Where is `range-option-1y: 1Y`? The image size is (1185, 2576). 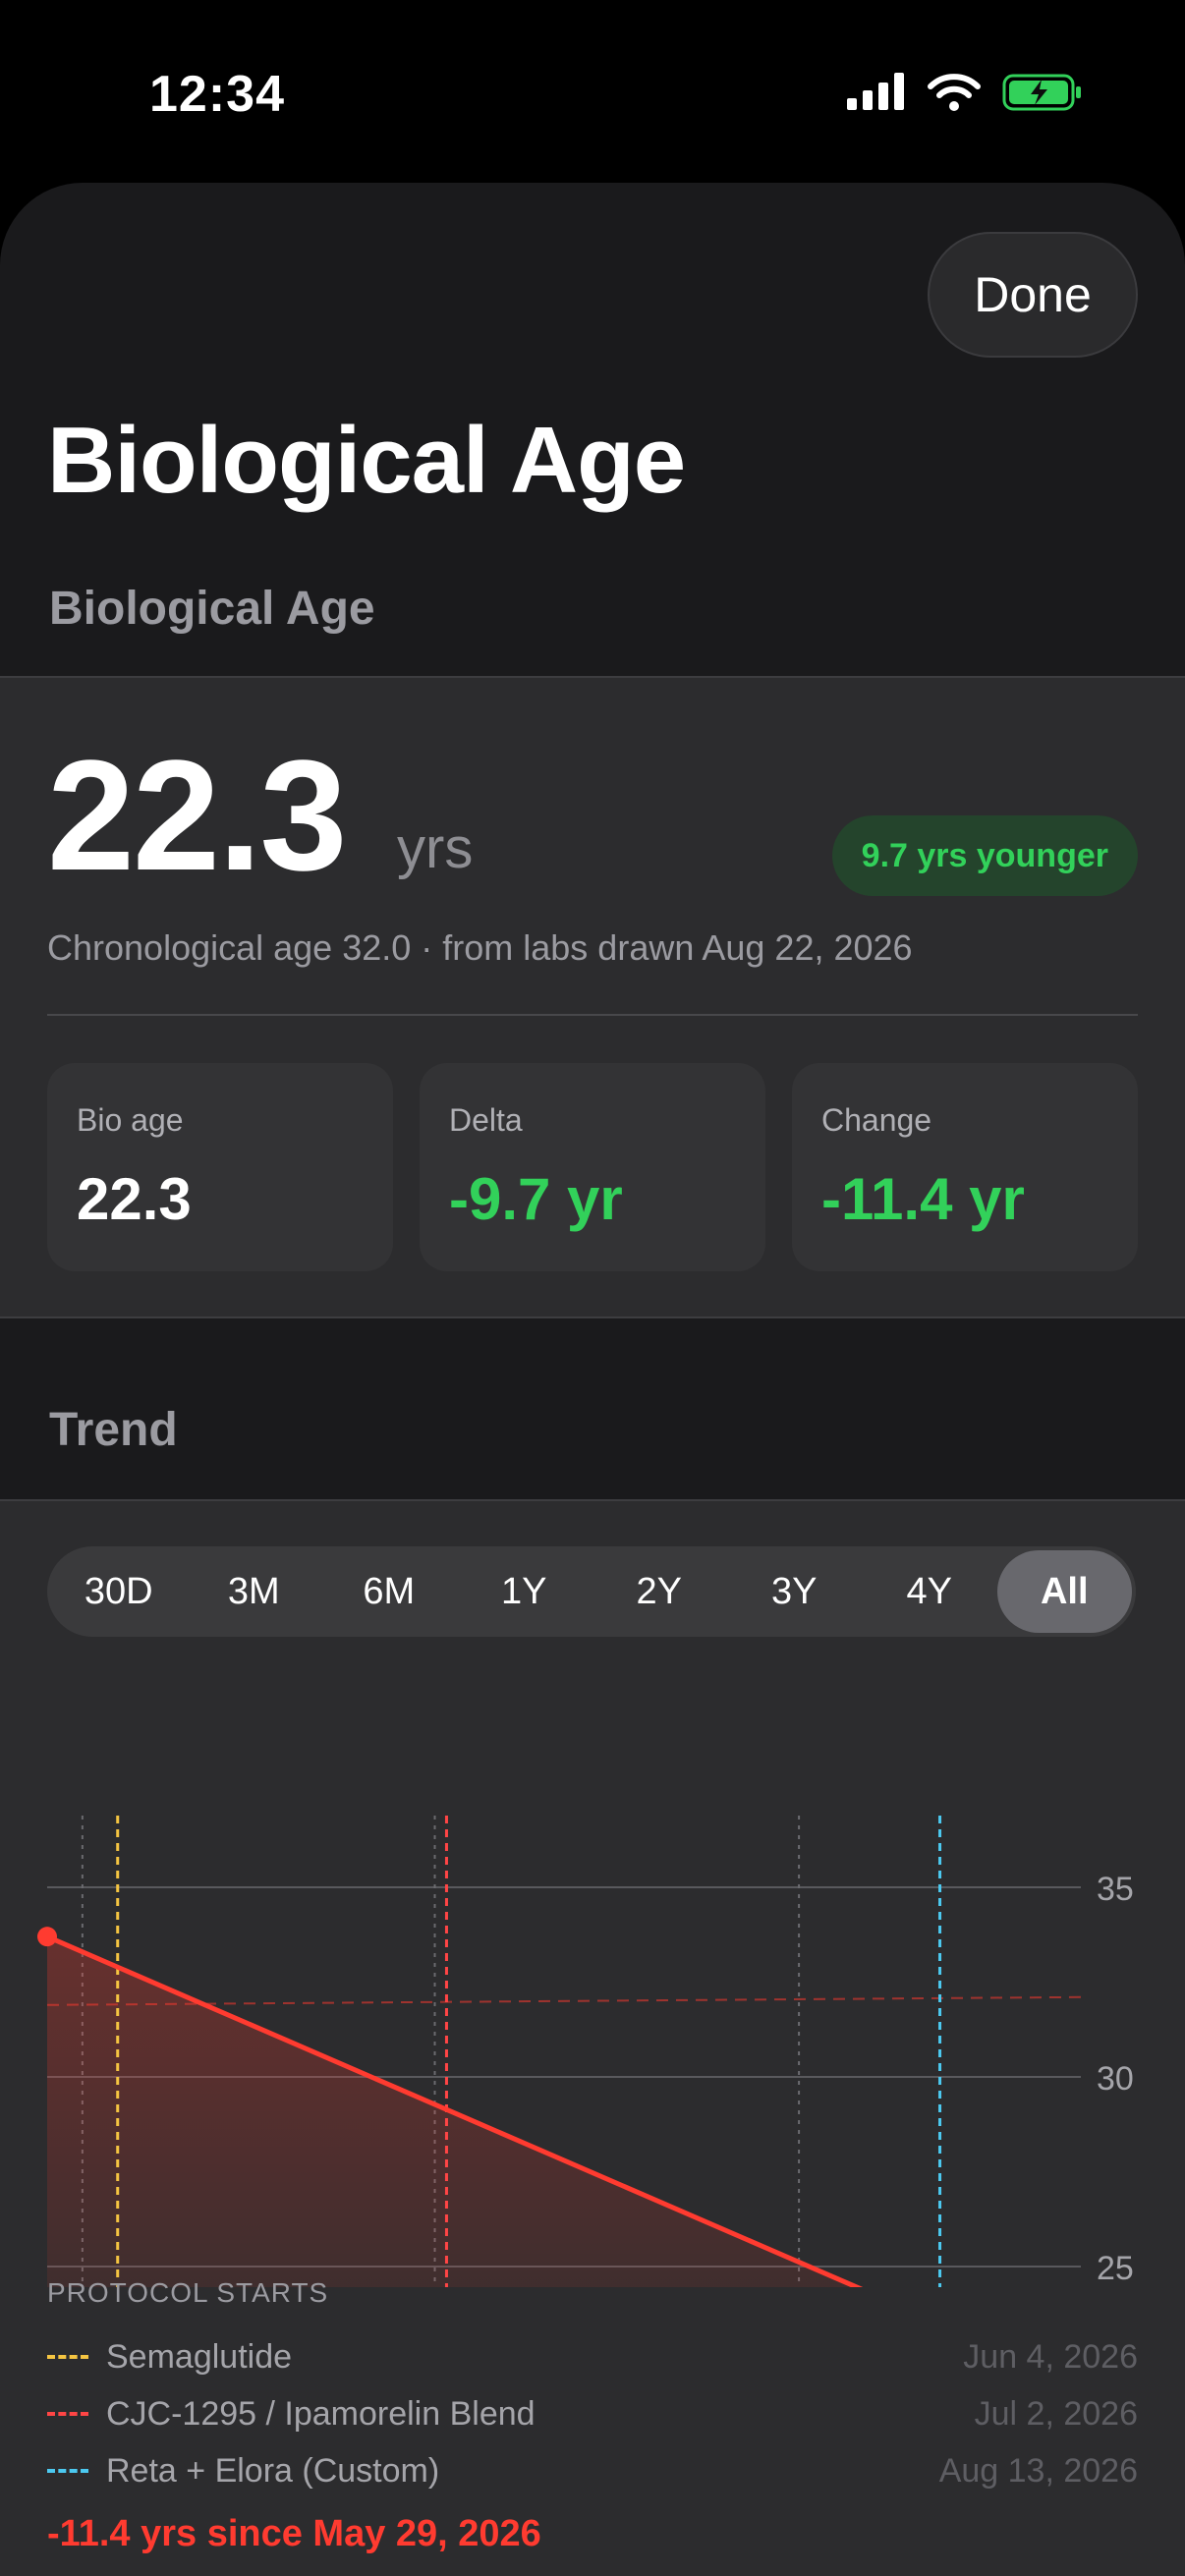 range-option-1y: 1Y is located at coordinates (525, 1591).